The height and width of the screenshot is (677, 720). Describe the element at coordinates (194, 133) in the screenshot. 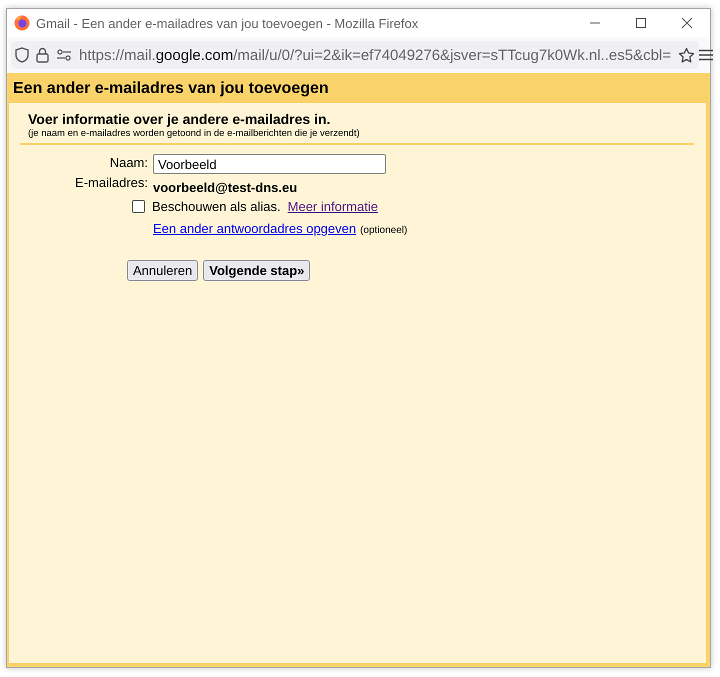

I see `form-subheading: (je naam en e-mailadres worden getoond in de e-mailberichten die je verzendt)` at that location.